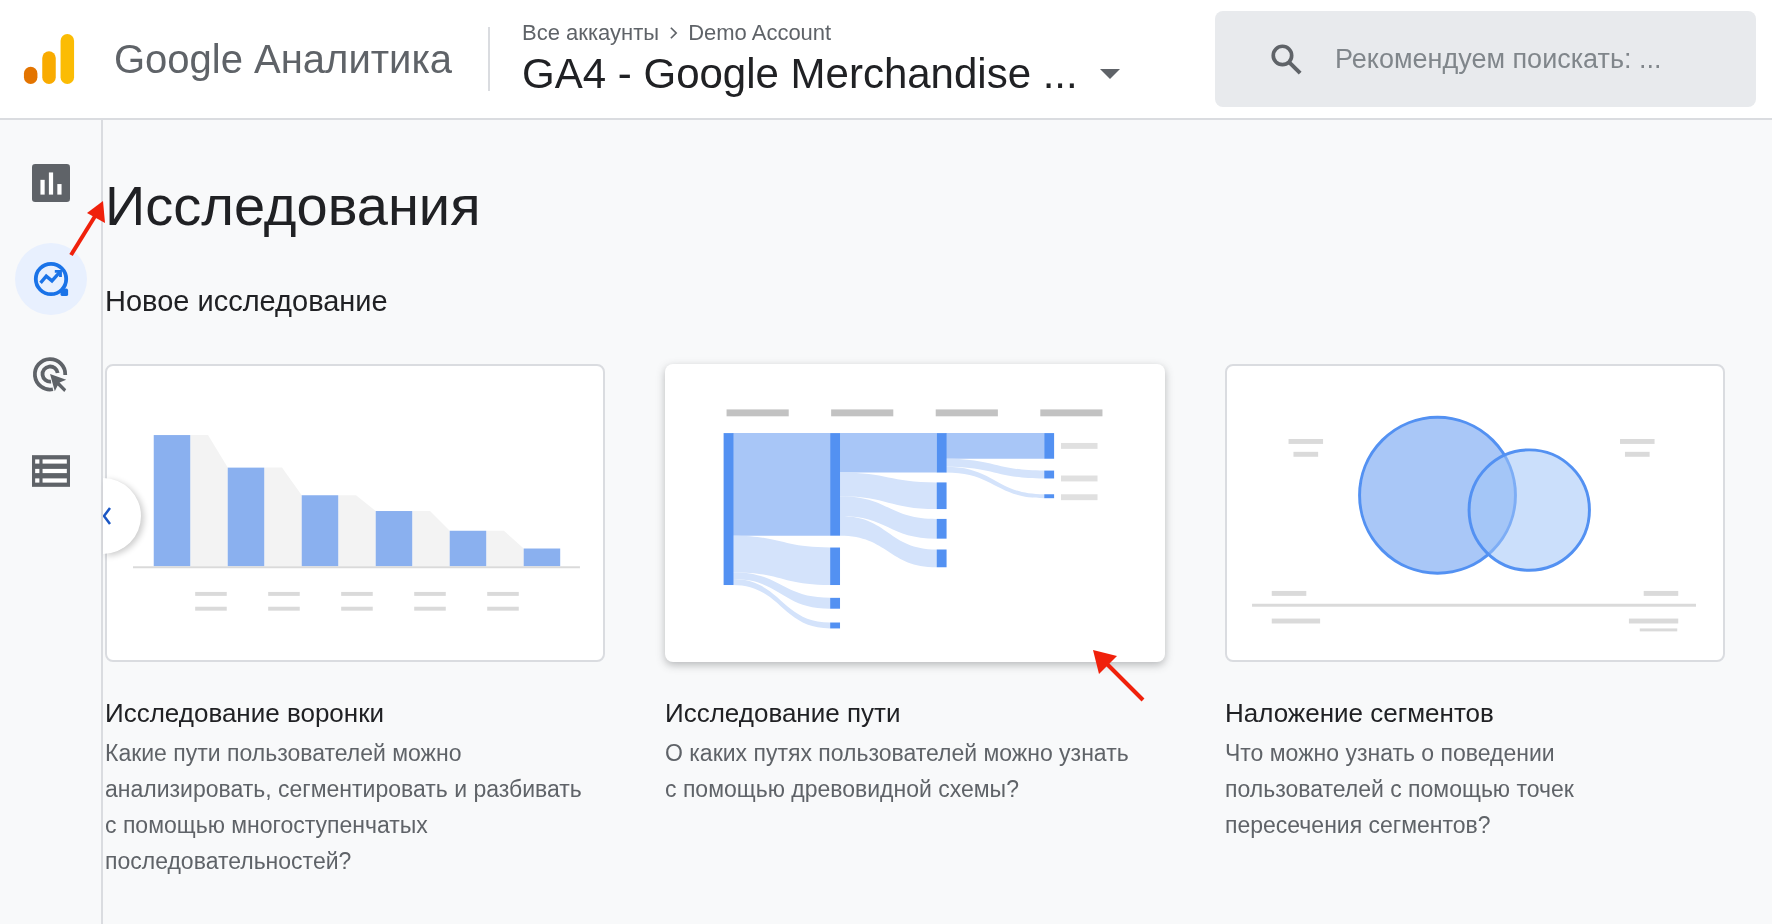 Image resolution: width=1772 pixels, height=924 pixels. Describe the element at coordinates (344, 808) in the screenshot. I see `card-description: Какие пути пользователей можно анализировать, сегментировать и разбивать с помощью многоступенчатых последовательностей?` at that location.